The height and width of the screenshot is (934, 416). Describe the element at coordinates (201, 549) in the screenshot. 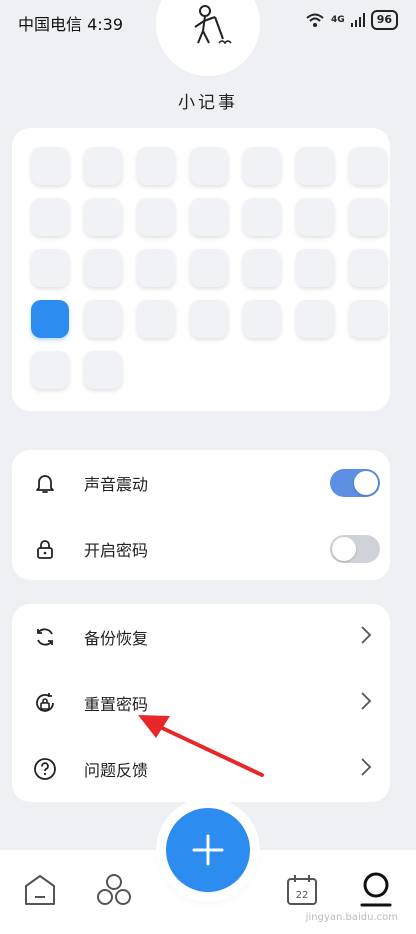

I see `setting-row-password: 开启密码` at that location.